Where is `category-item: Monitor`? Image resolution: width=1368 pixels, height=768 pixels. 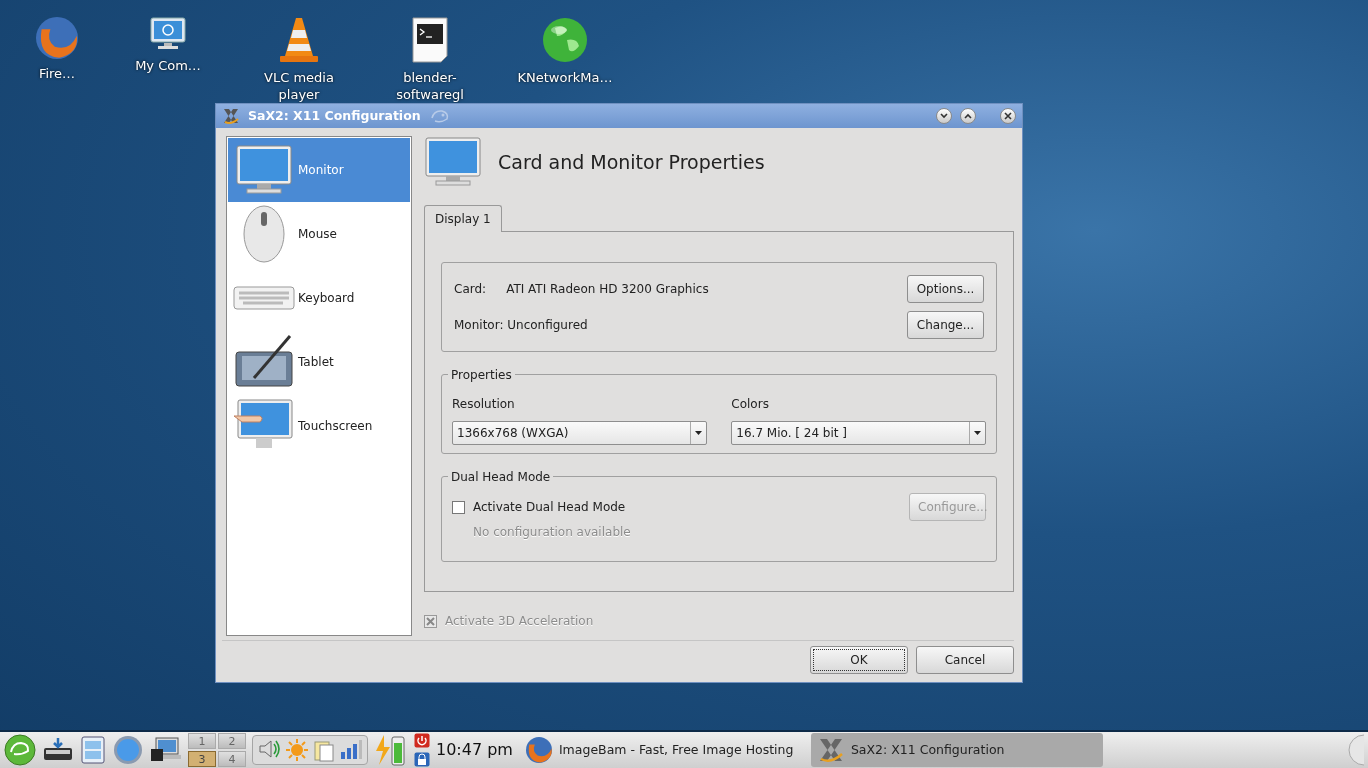 category-item: Monitor is located at coordinates (319, 170).